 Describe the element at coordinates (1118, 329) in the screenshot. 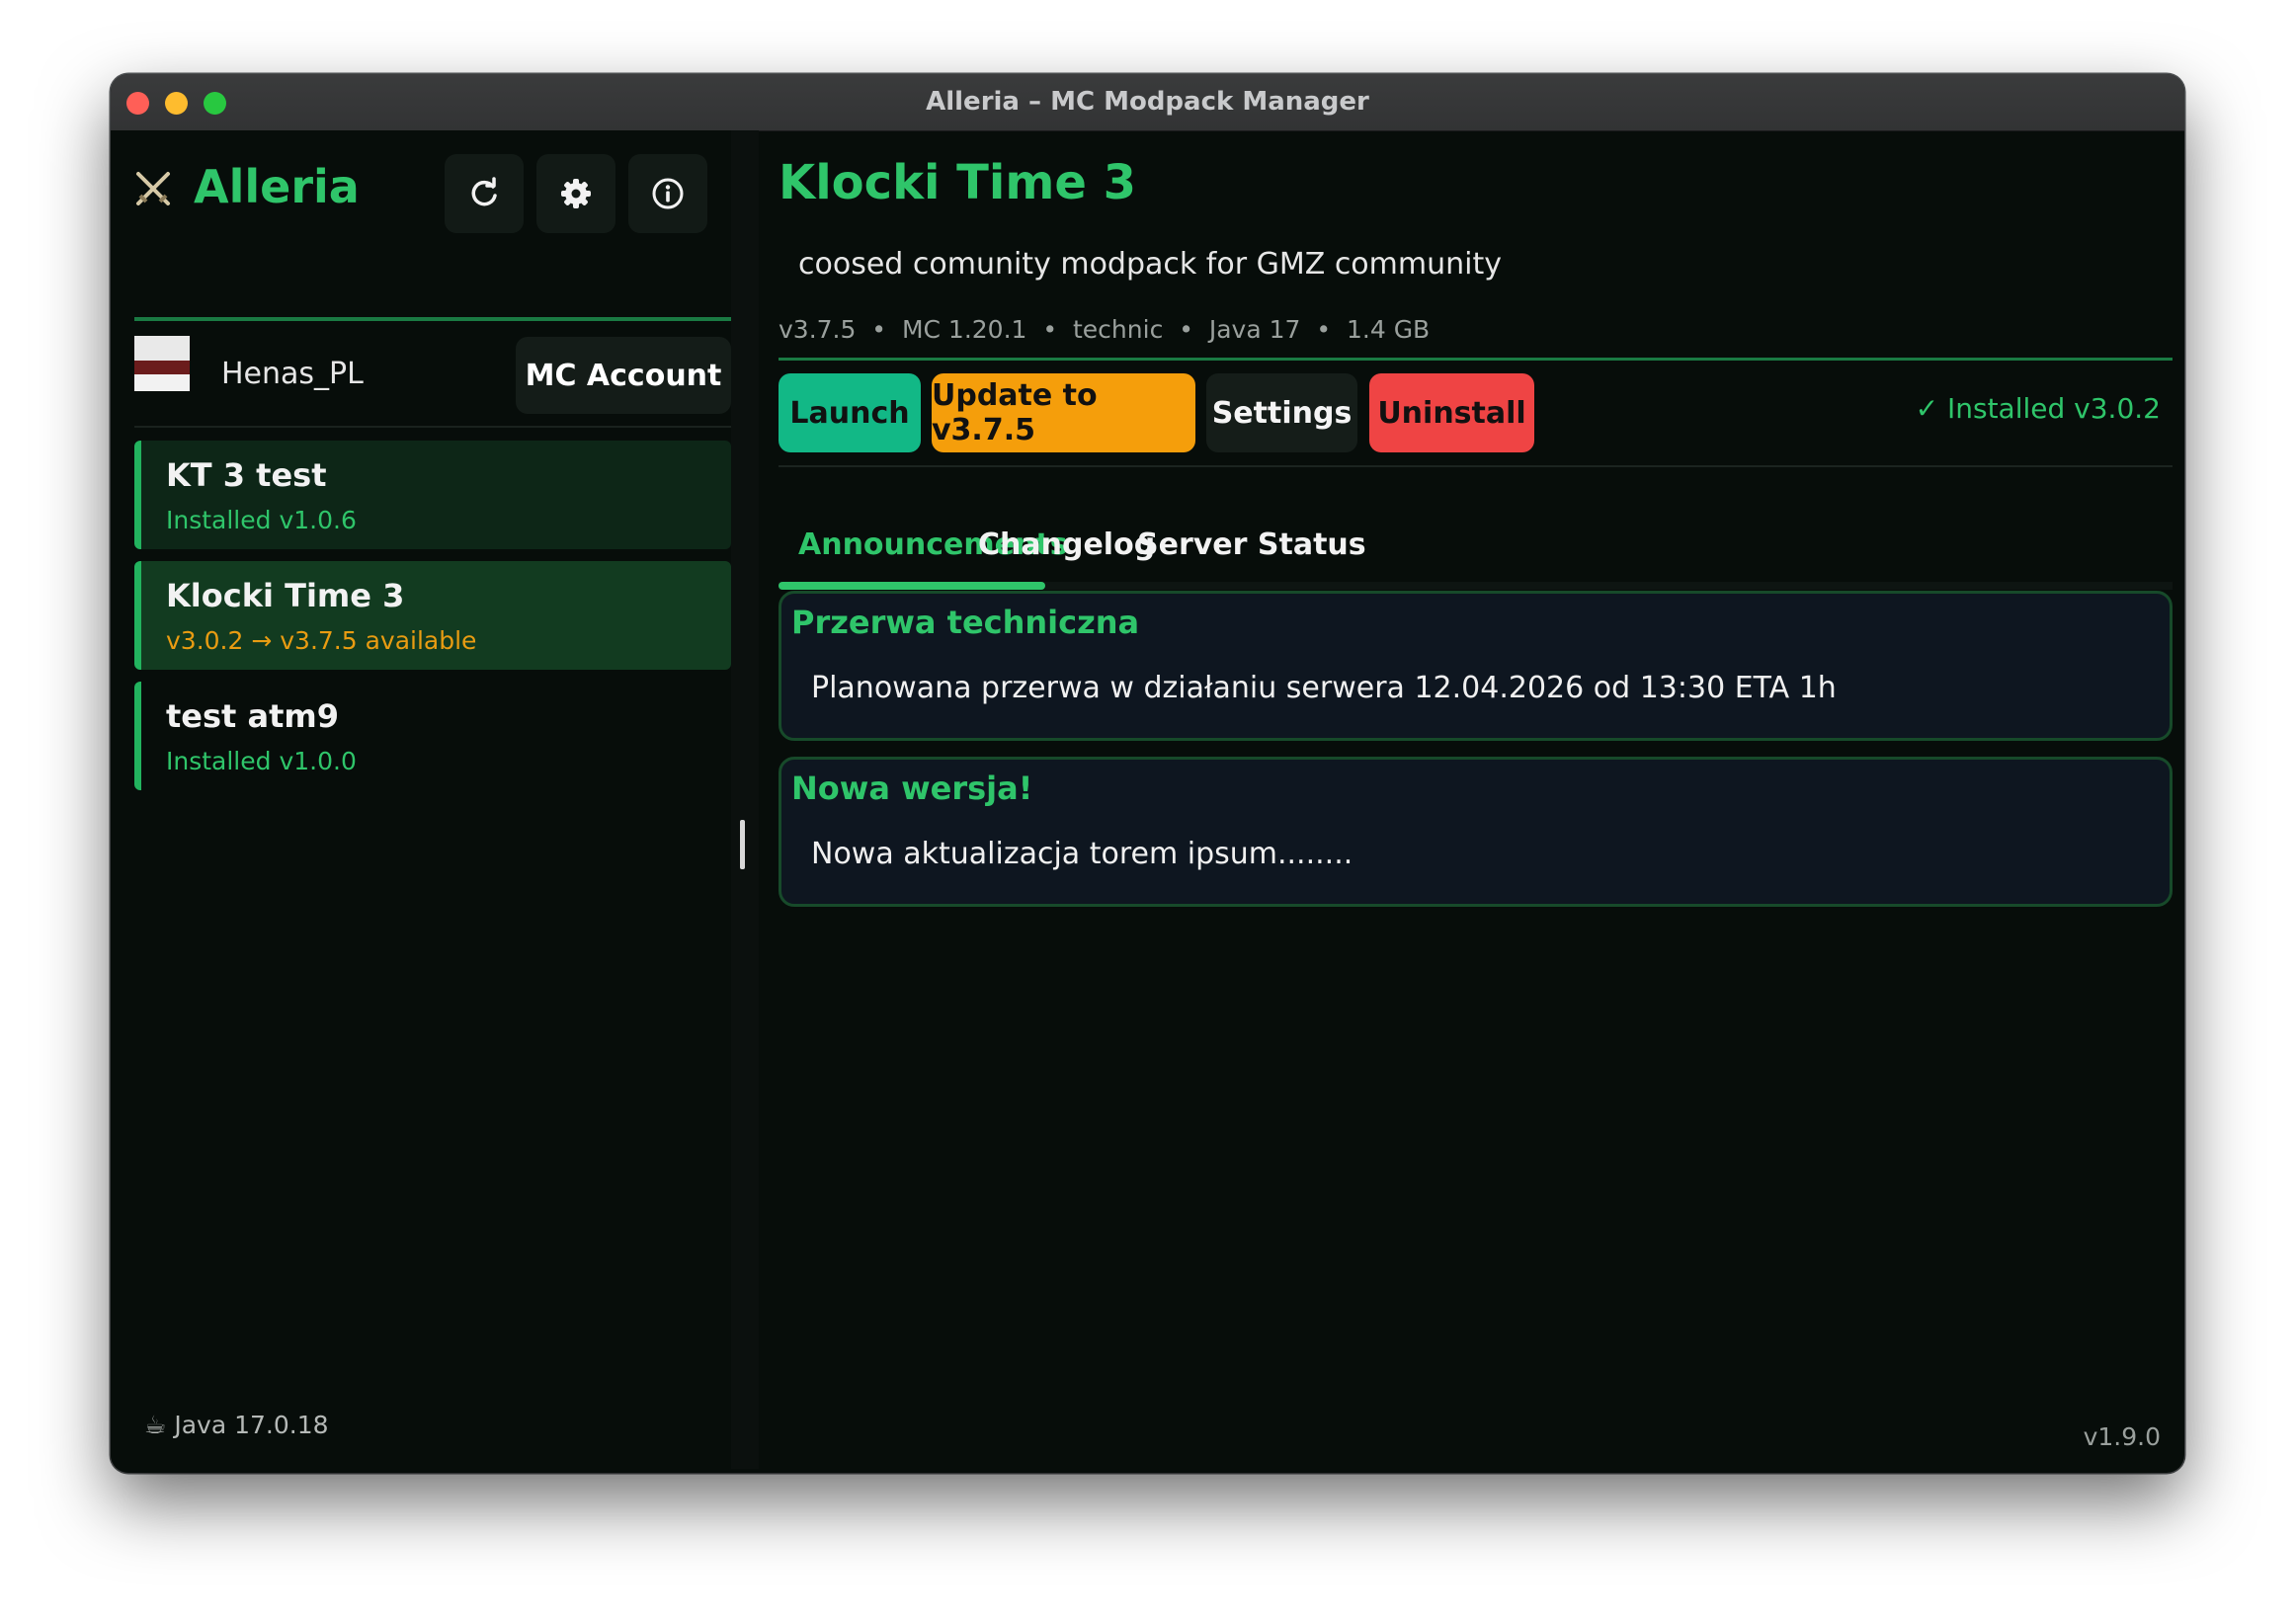

I see `meta-platform: technic` at that location.